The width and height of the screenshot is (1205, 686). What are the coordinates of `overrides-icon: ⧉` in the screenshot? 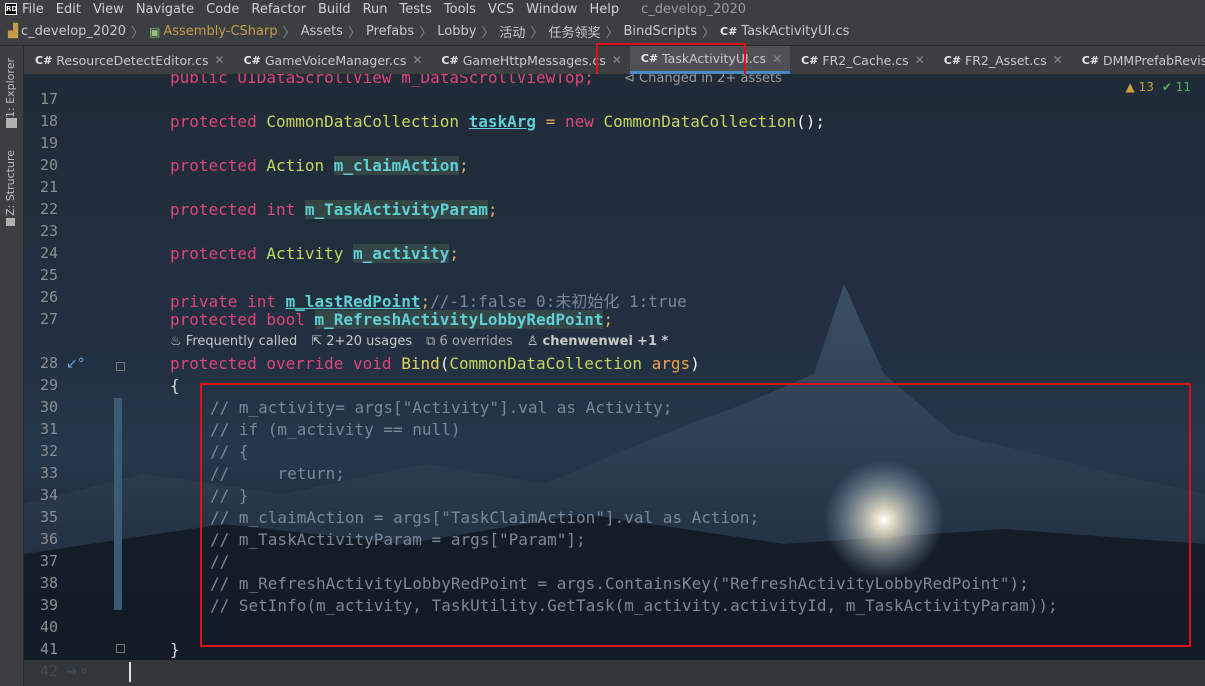 It's located at (433, 341).